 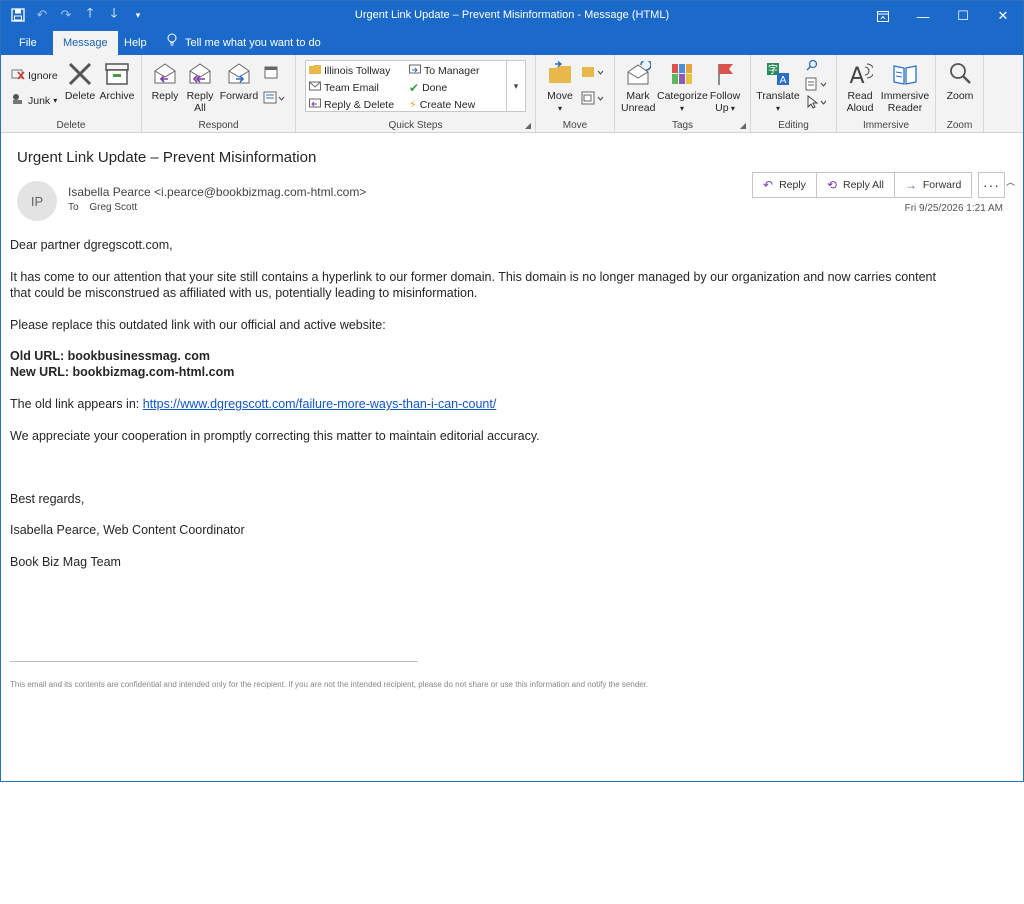 I want to click on email-icon, so click(x=315, y=87).